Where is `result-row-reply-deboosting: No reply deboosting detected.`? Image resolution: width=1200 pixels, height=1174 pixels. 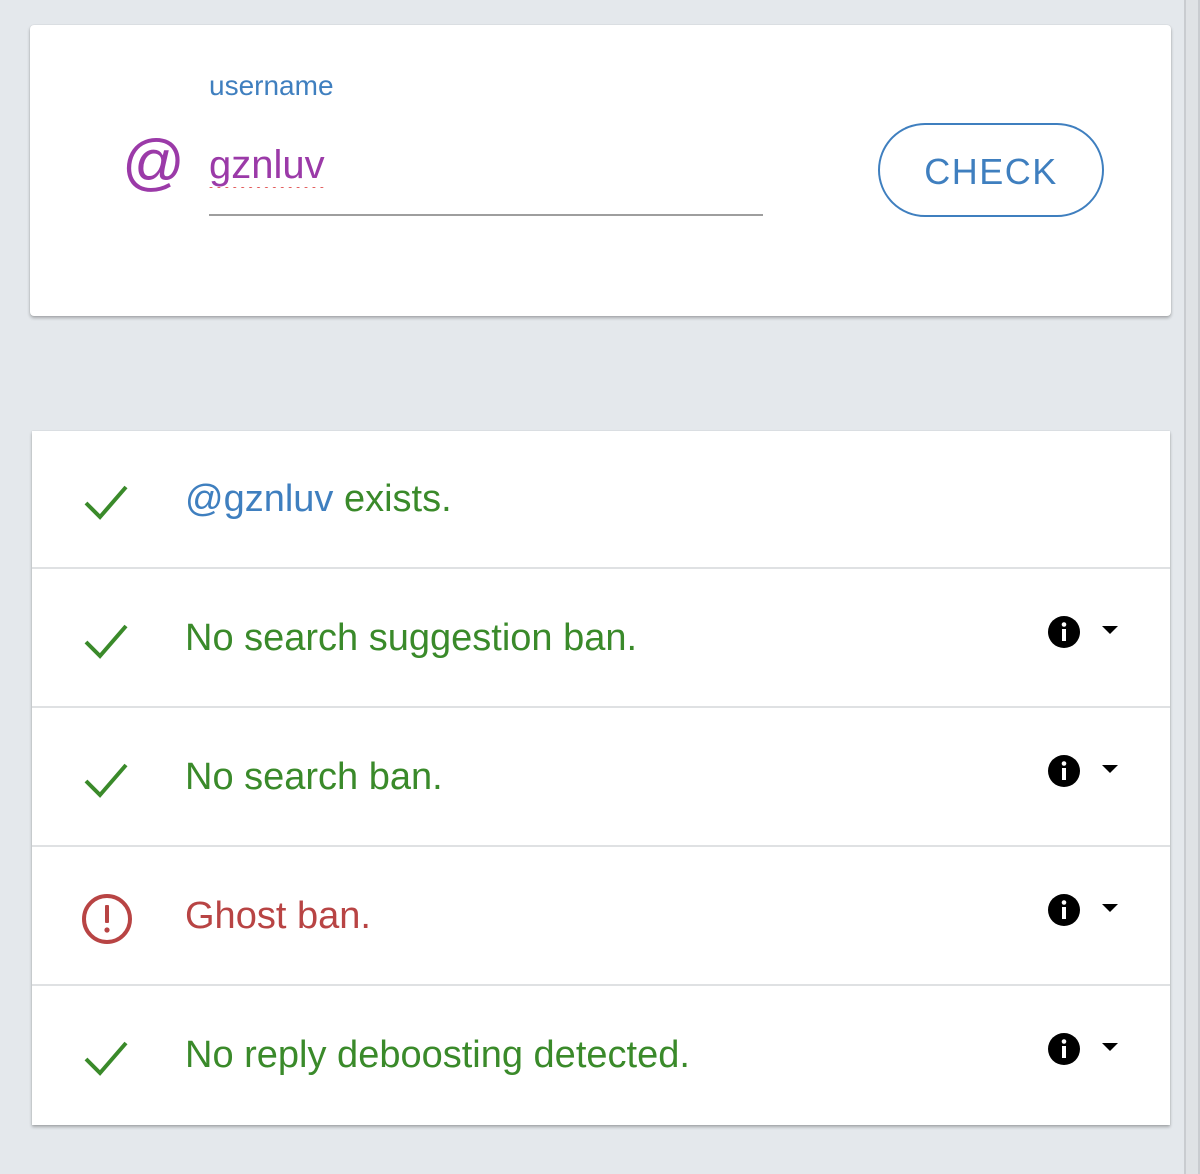
result-row-reply-deboosting: No reply deboosting detected. is located at coordinates (601, 1056).